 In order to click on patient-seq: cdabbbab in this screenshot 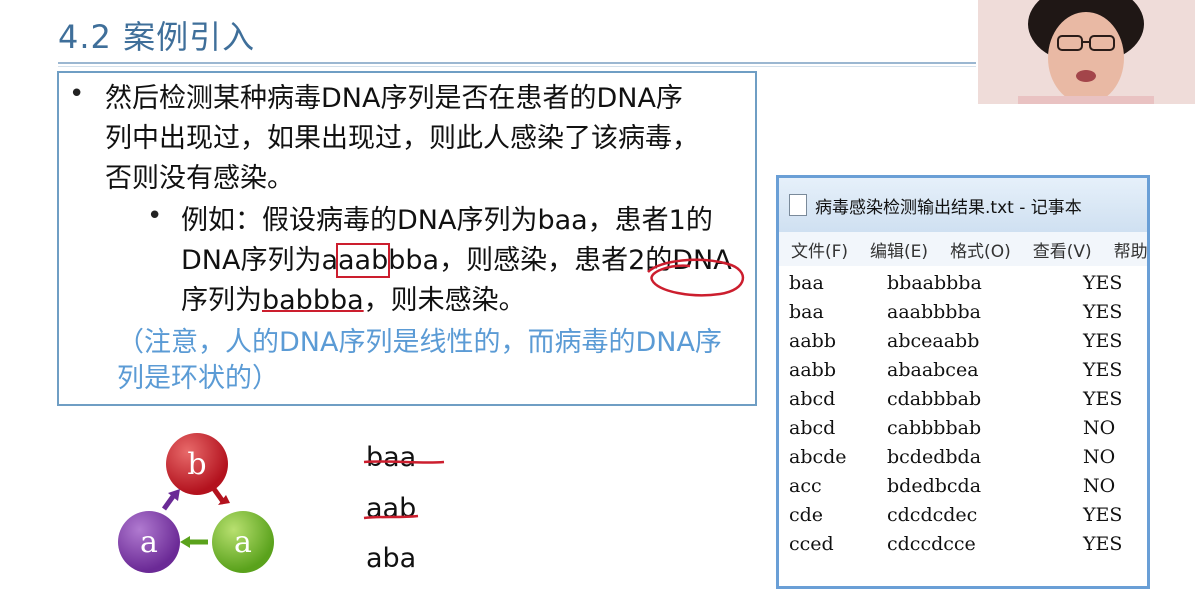, I will do `click(934, 399)`.